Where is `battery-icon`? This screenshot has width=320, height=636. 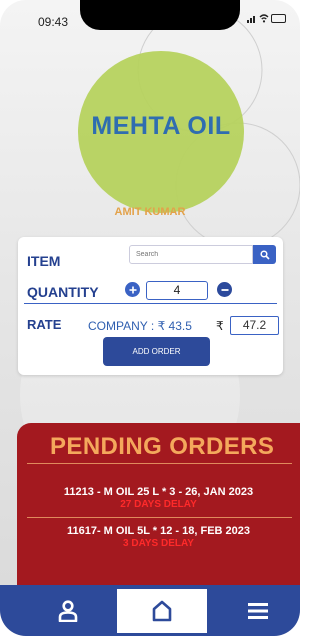 battery-icon is located at coordinates (278, 18).